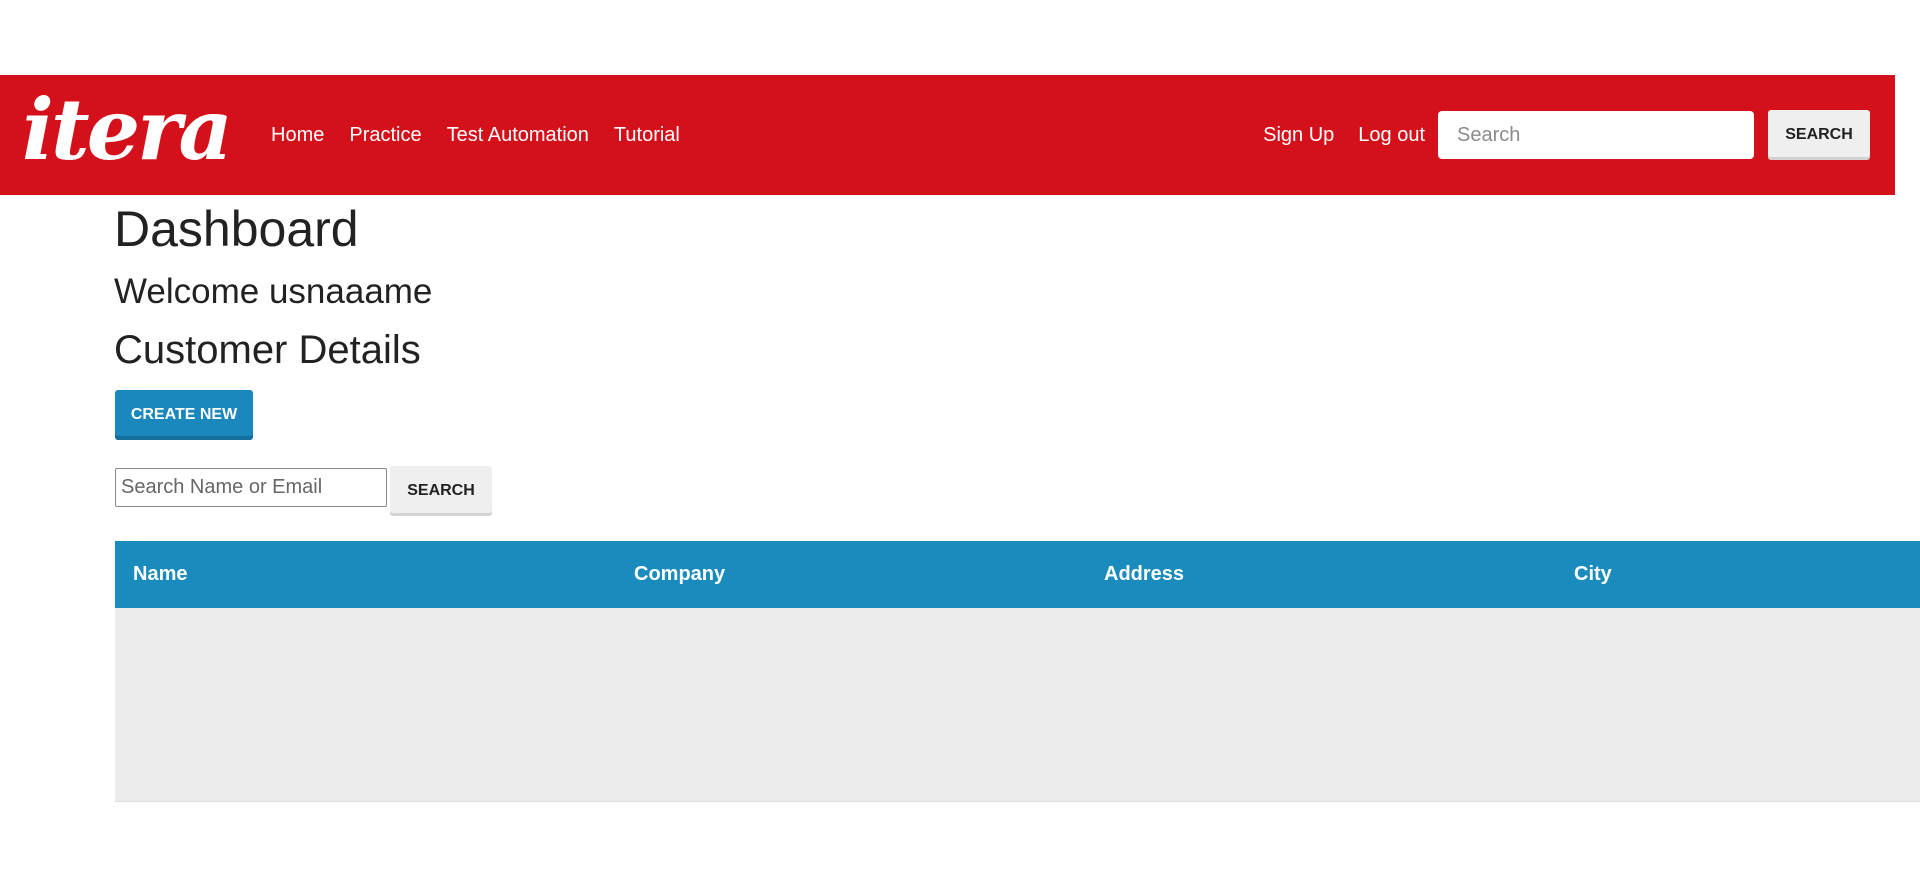 The width and height of the screenshot is (1920, 892). Describe the element at coordinates (273, 291) in the screenshot. I see `welcome-message: Welcome usnaaame` at that location.